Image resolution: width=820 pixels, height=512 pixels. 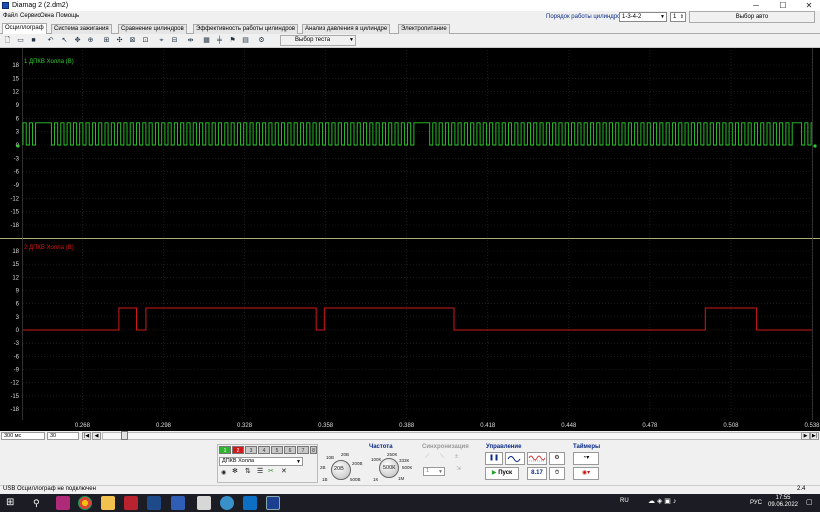 I want to click on time-scrollbar, so click(x=452, y=436).